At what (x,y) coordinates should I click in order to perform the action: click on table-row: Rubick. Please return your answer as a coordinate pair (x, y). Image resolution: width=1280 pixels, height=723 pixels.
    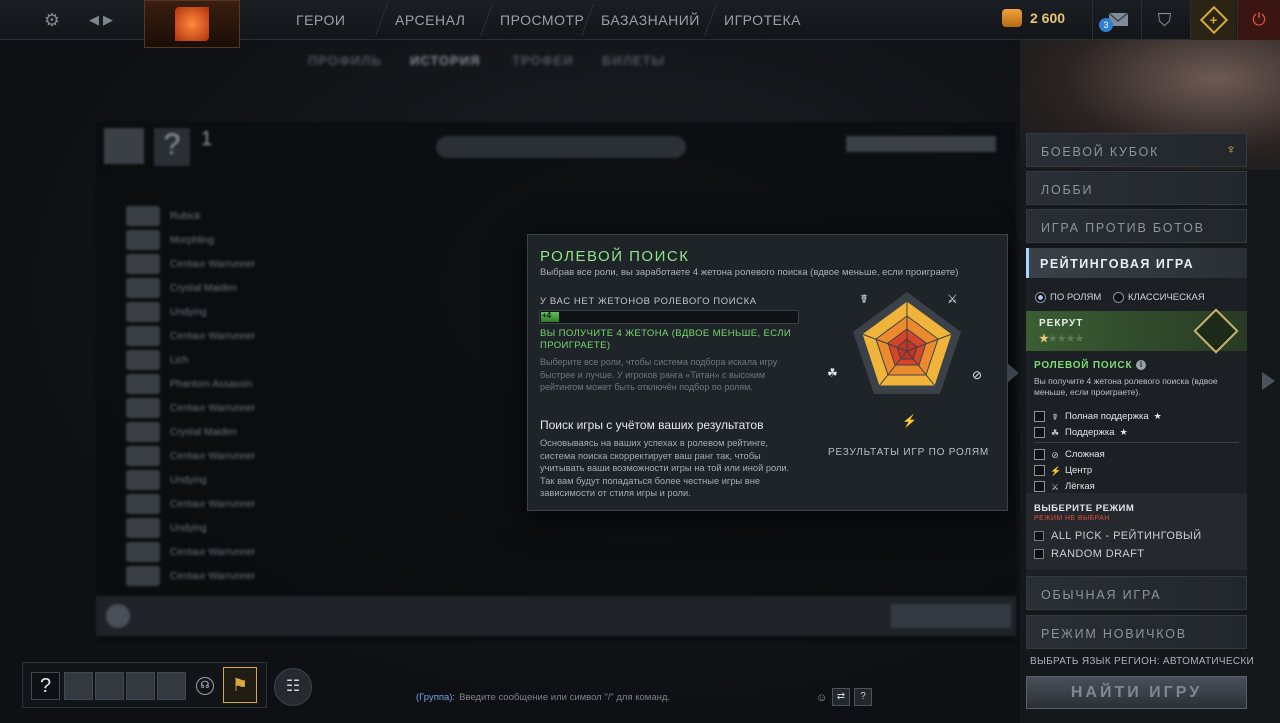
    Looking at the image, I should click on (566, 217).